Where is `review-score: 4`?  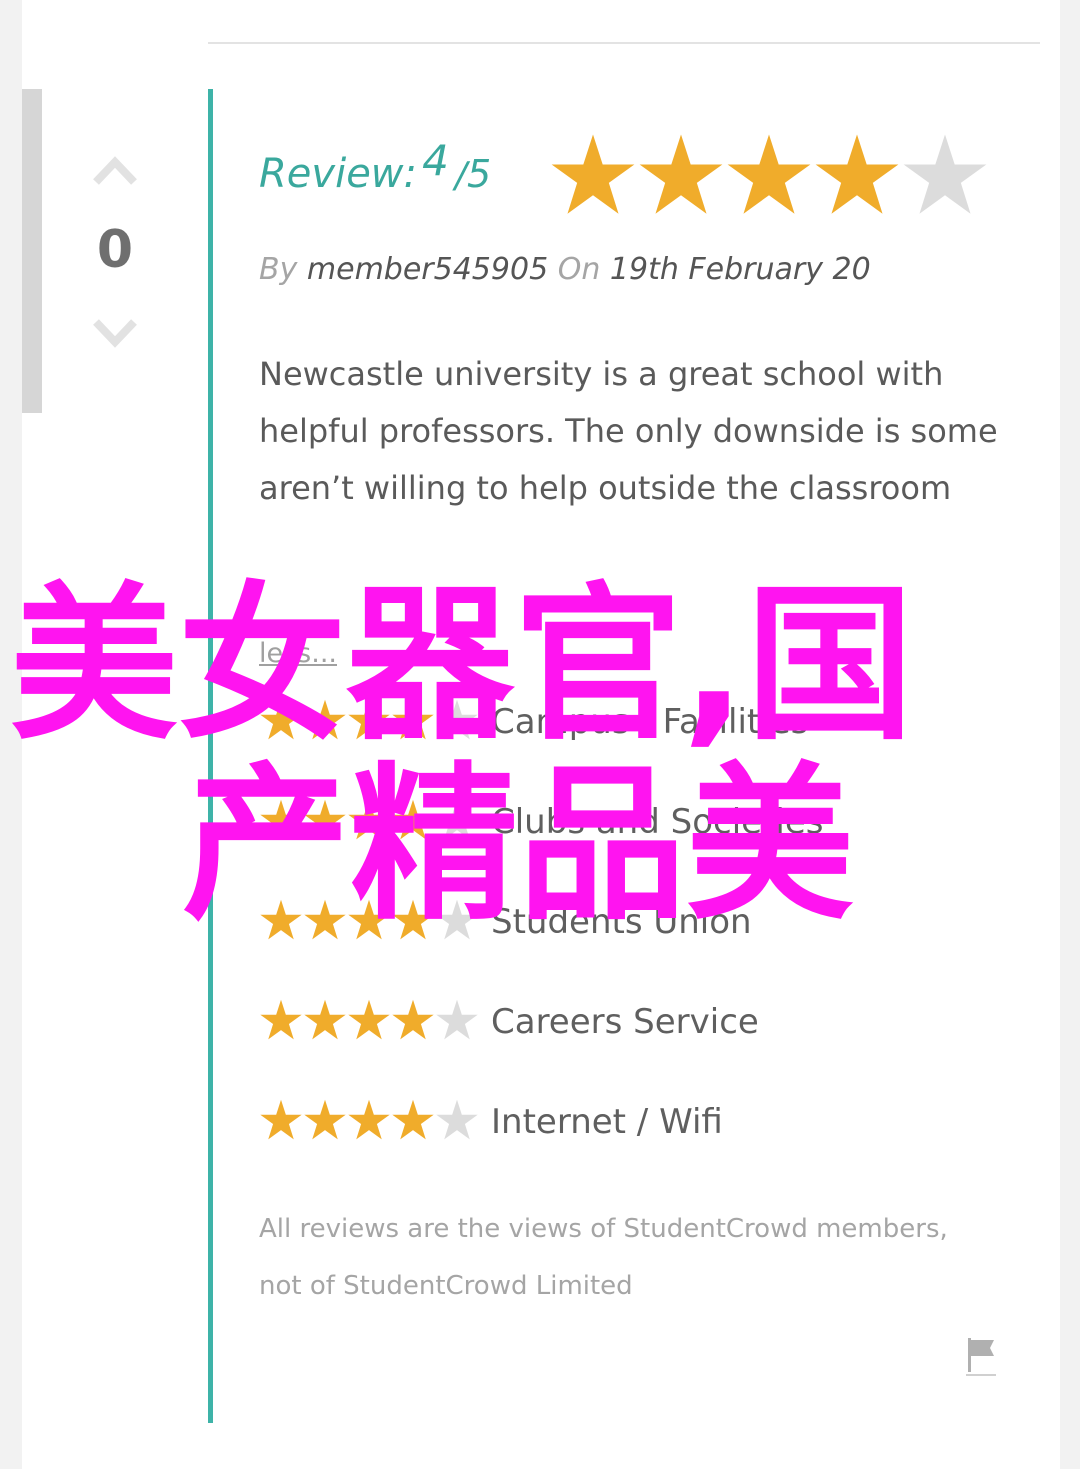 review-score: 4 is located at coordinates (435, 160).